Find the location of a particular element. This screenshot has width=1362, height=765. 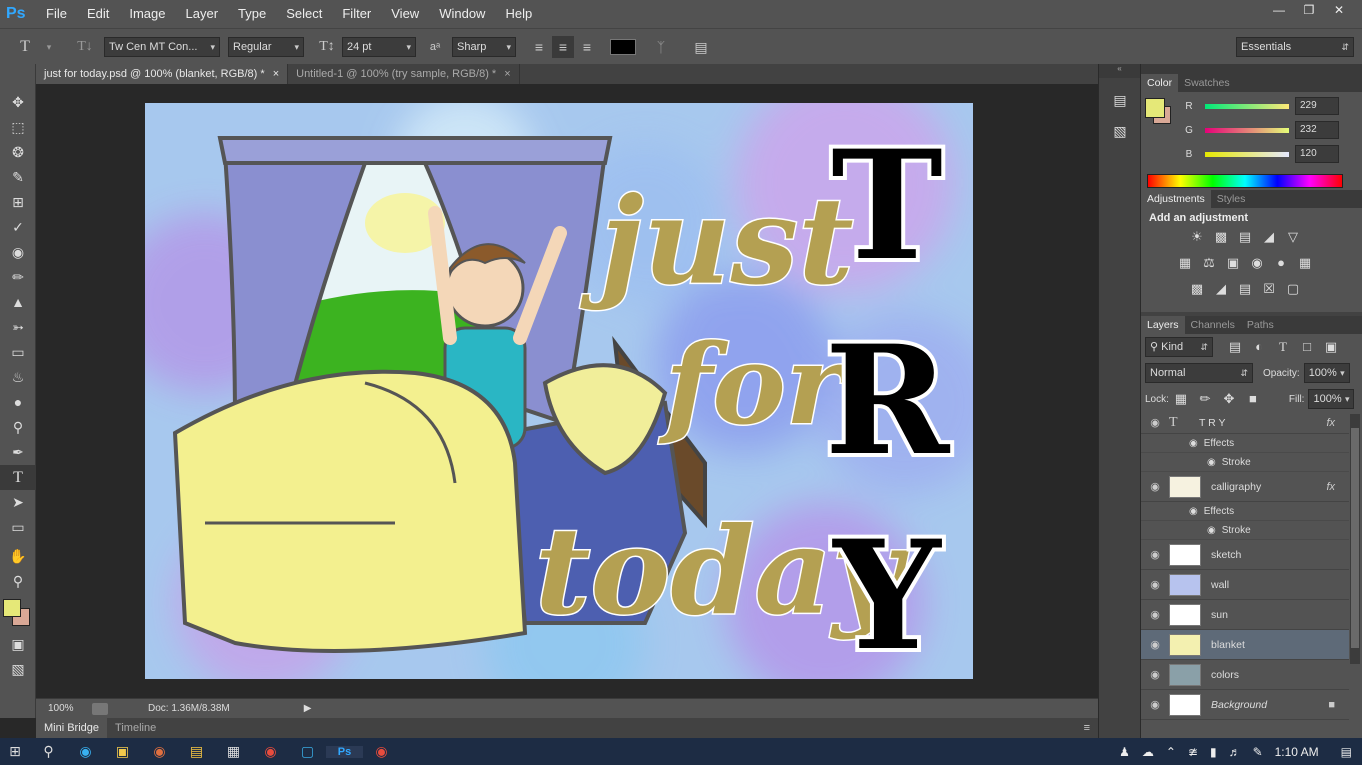

tab-mini-bridge: Mini Bridge is located at coordinates (72, 728).